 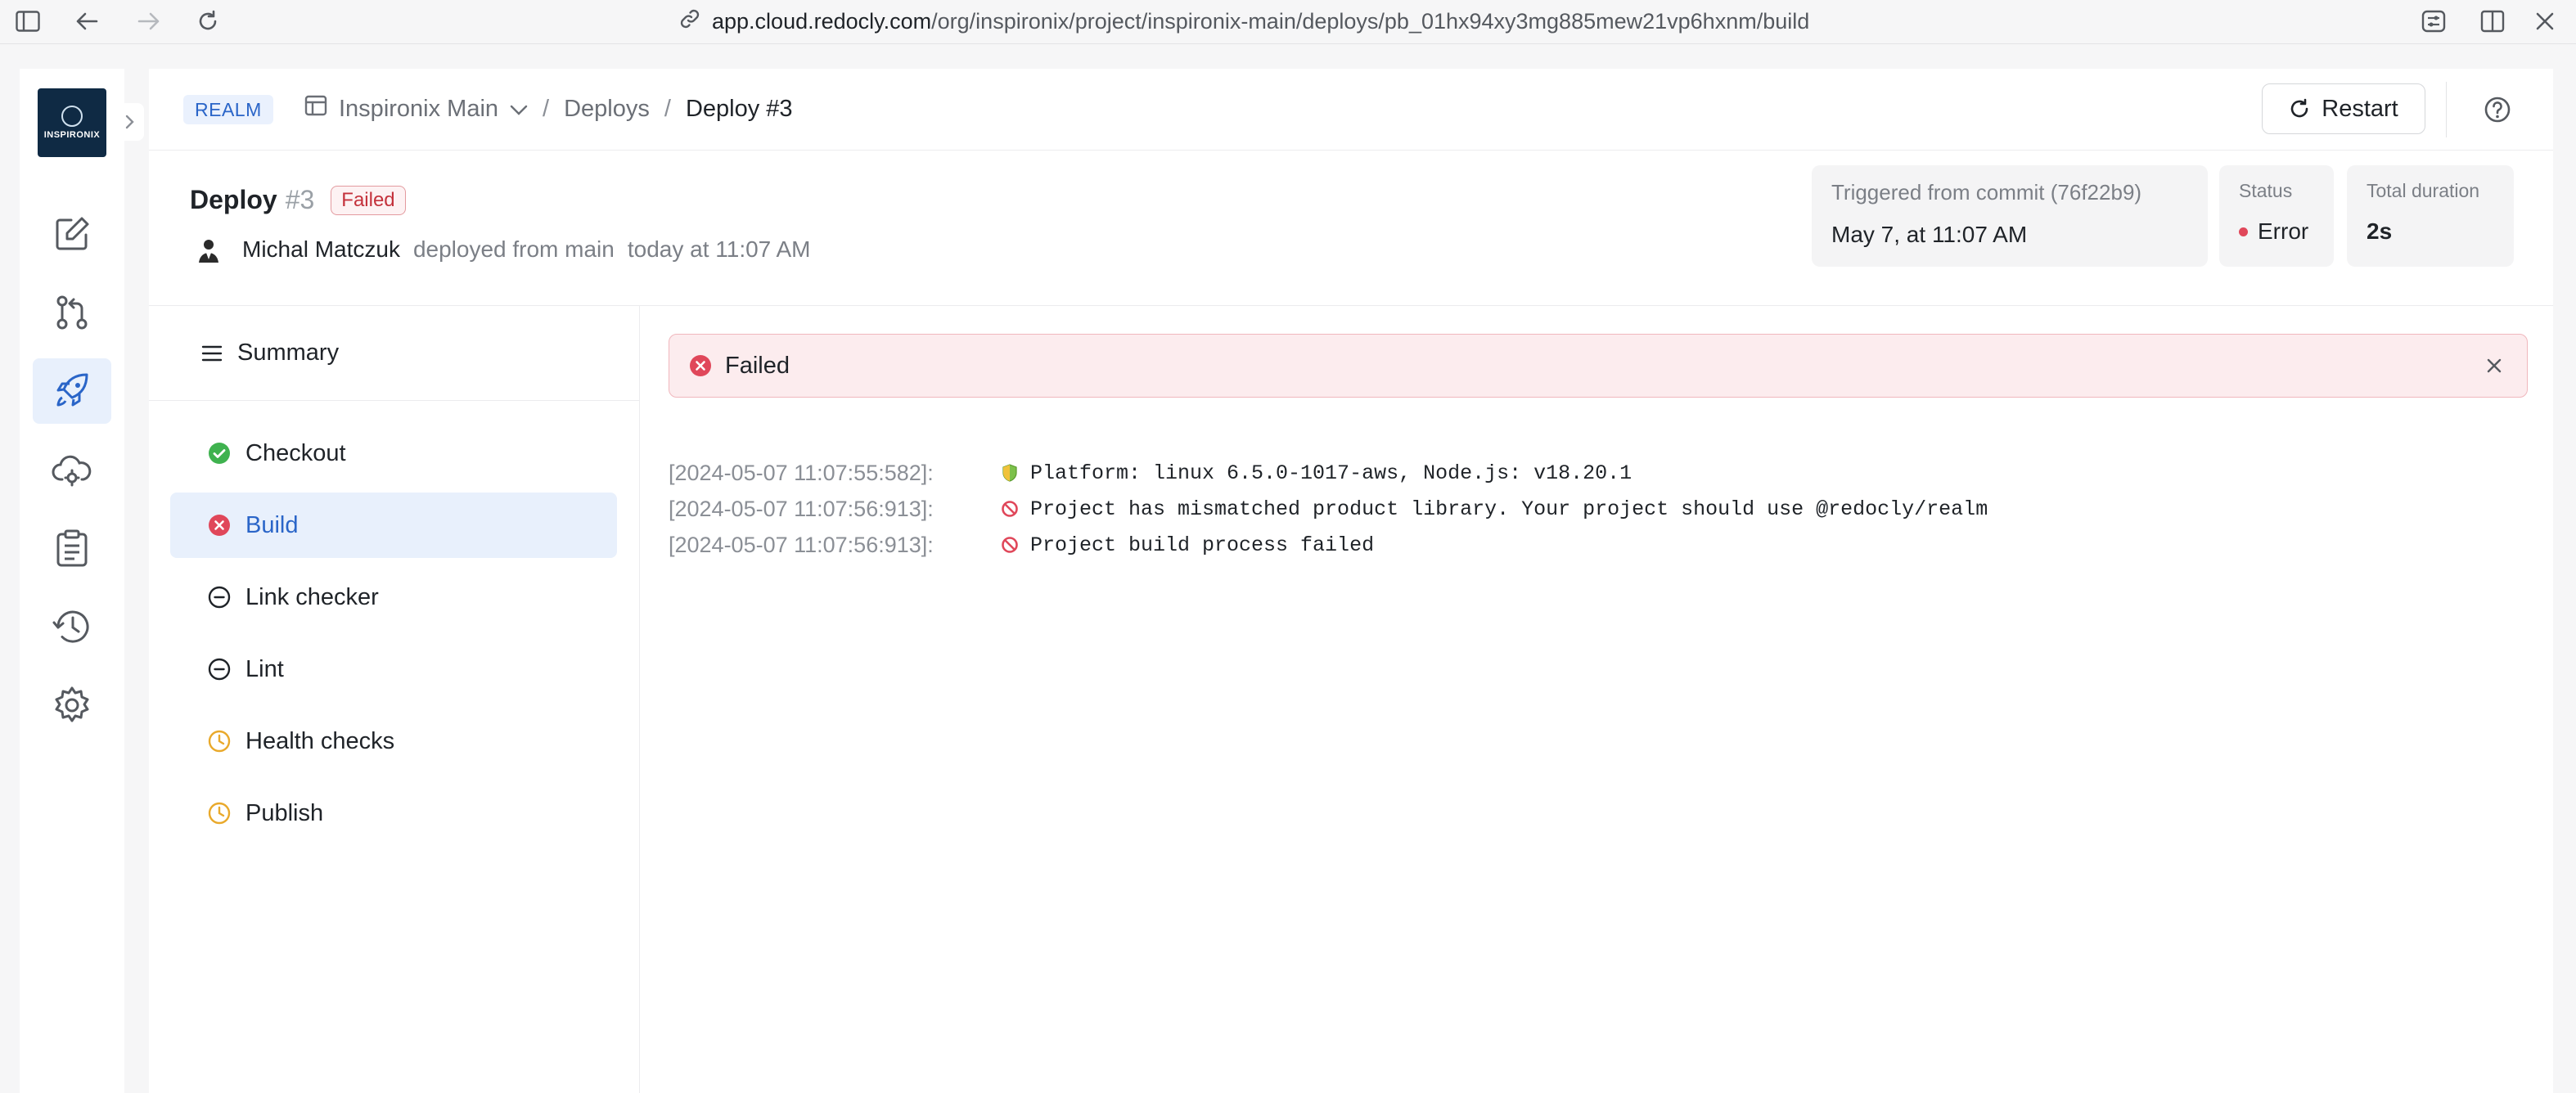 What do you see at coordinates (2430, 216) in the screenshot?
I see `duration-card: Total duration 2s` at bounding box center [2430, 216].